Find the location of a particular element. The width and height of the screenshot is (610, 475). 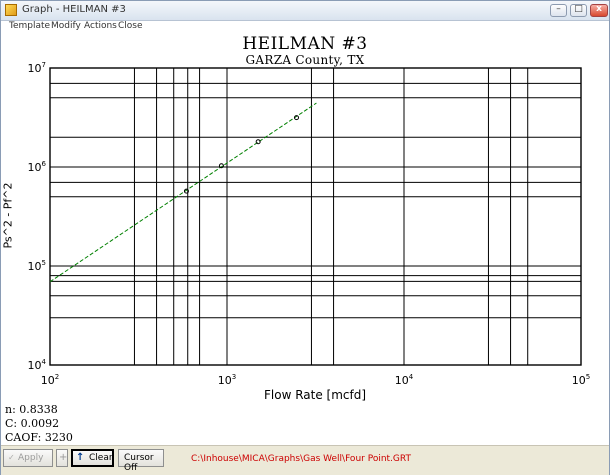

stat-caof: CAOF: 3230 is located at coordinates (39, 437).